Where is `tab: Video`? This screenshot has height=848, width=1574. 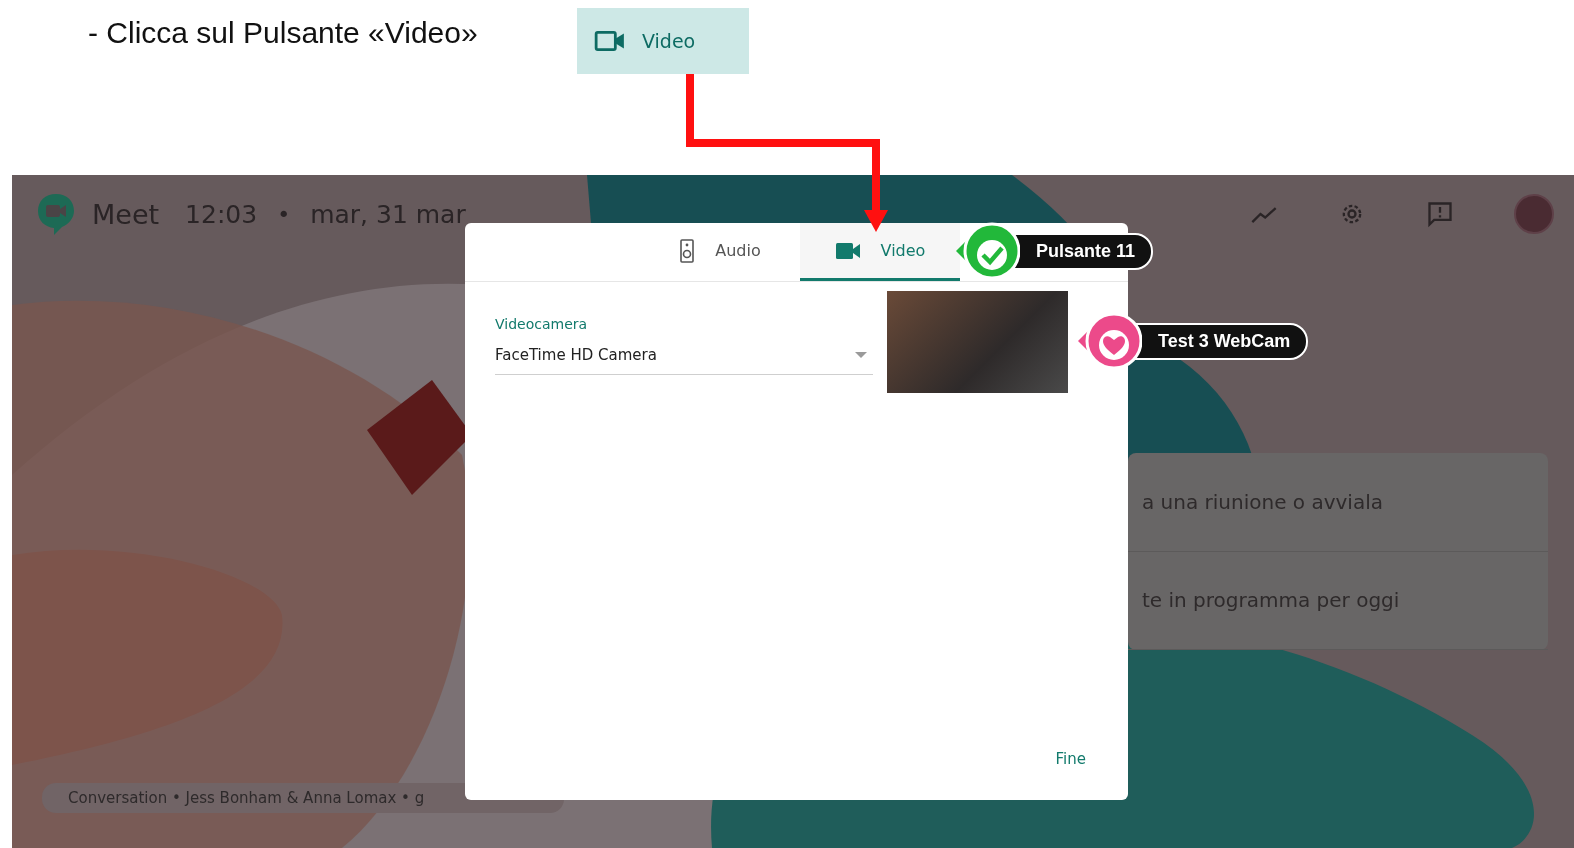
tab: Video is located at coordinates (880, 252).